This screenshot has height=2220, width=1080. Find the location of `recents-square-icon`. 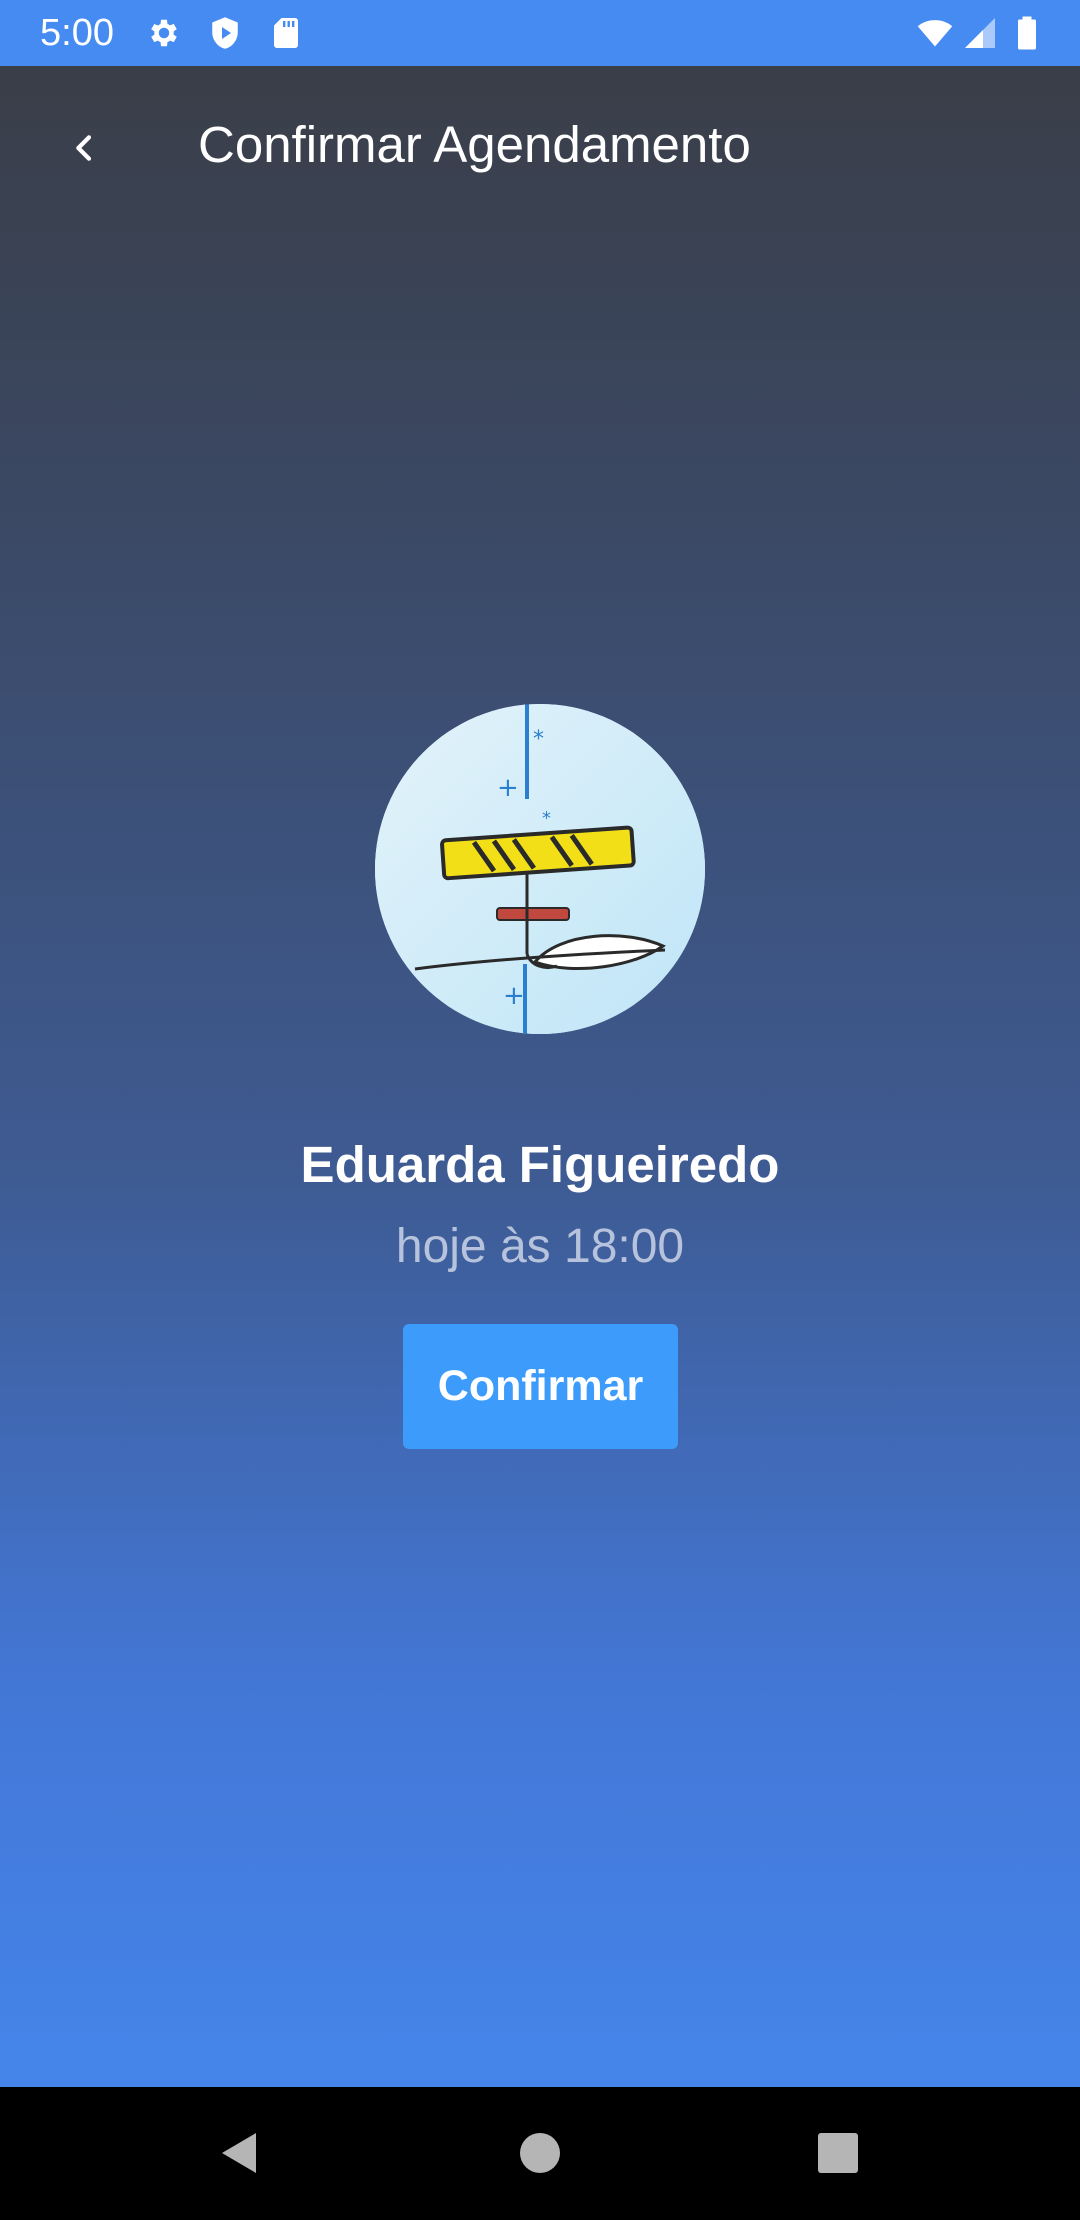

recents-square-icon is located at coordinates (838, 2153).